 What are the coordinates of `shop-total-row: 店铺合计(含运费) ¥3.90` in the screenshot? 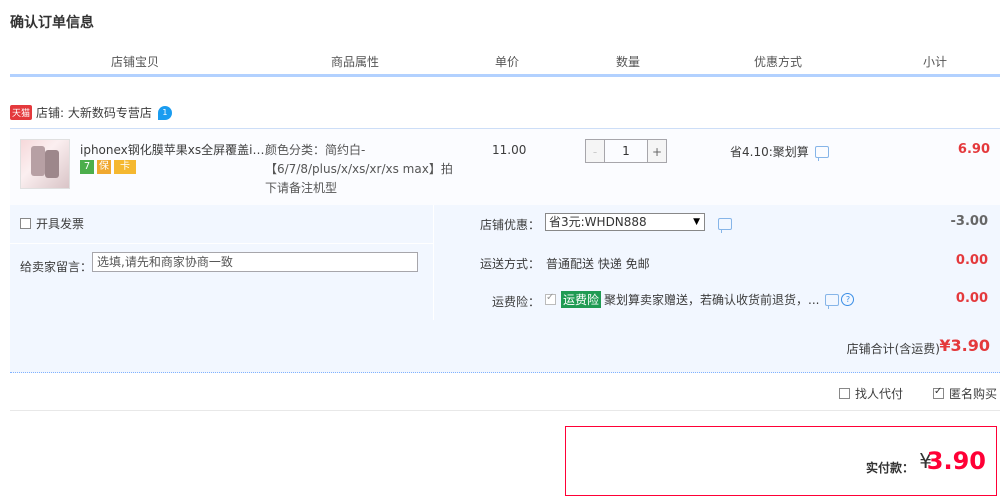 It's located at (505, 346).